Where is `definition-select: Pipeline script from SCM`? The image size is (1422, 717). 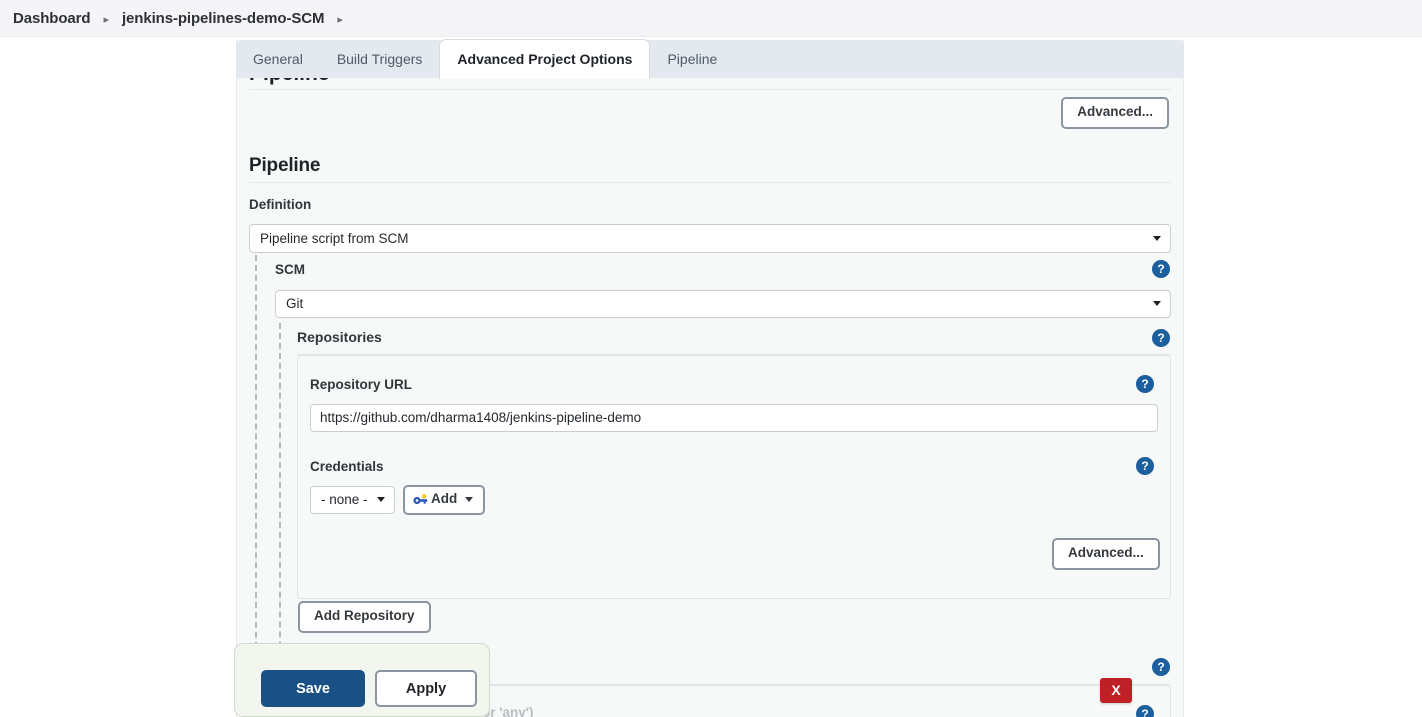 definition-select: Pipeline script from SCM is located at coordinates (710, 238).